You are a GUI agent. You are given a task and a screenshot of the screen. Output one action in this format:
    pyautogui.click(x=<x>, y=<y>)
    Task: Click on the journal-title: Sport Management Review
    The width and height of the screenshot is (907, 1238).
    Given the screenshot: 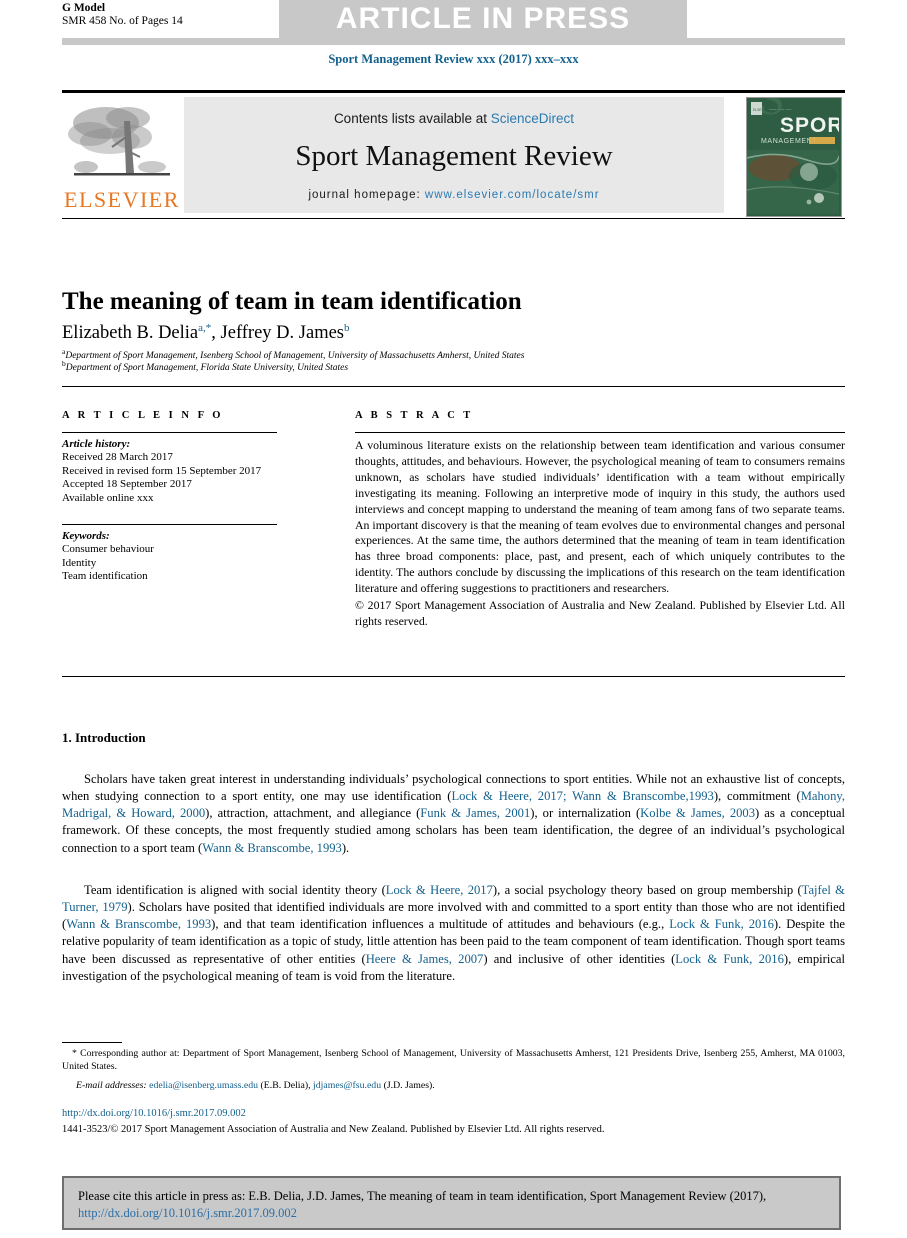 What is the action you would take?
    pyautogui.click(x=454, y=156)
    